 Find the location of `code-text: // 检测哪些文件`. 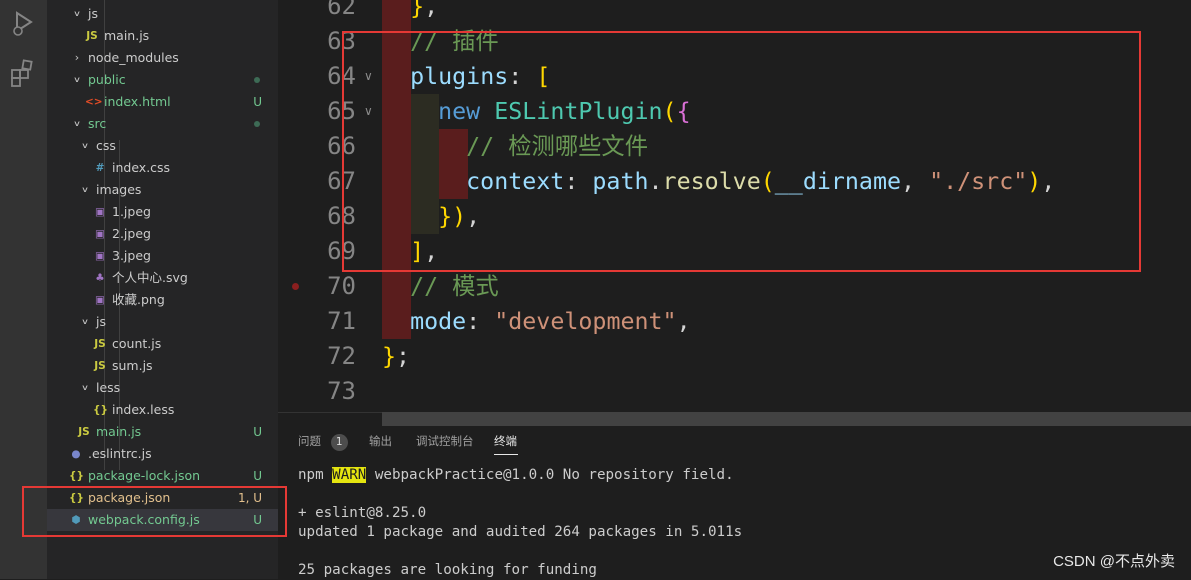

code-text: // 检测哪些文件 is located at coordinates (557, 146).